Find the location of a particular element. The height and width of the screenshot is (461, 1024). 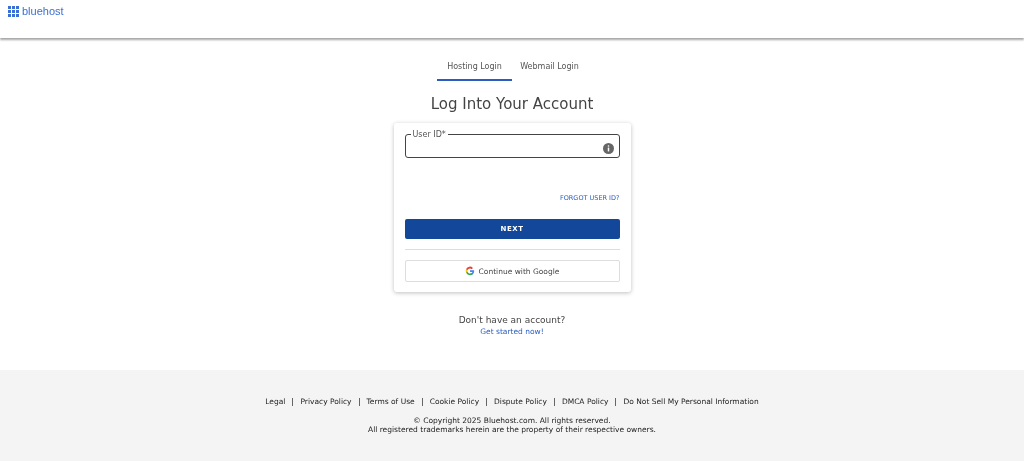

google-g-icon is located at coordinates (469, 271).